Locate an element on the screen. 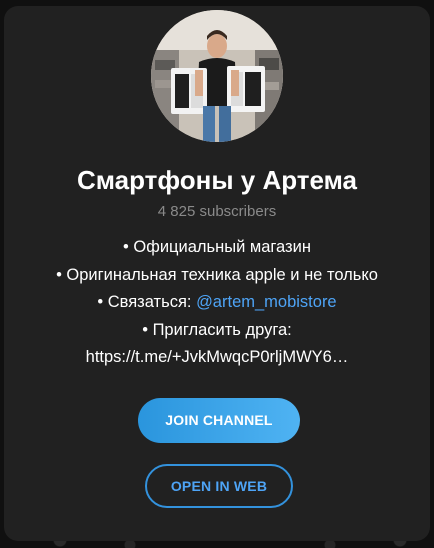 This screenshot has width=434, height=548. description-line-4: • Пригласить друга: is located at coordinates (217, 329).